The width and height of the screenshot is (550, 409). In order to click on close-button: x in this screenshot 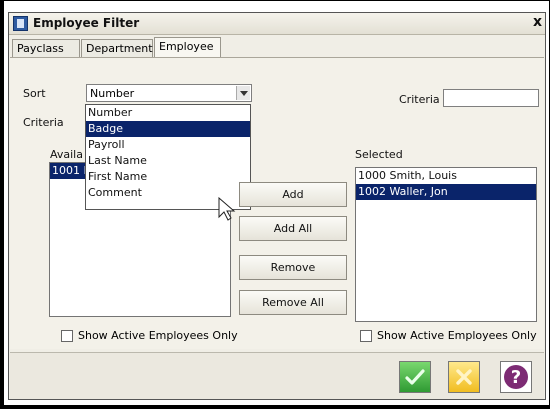, I will do `click(537, 22)`.